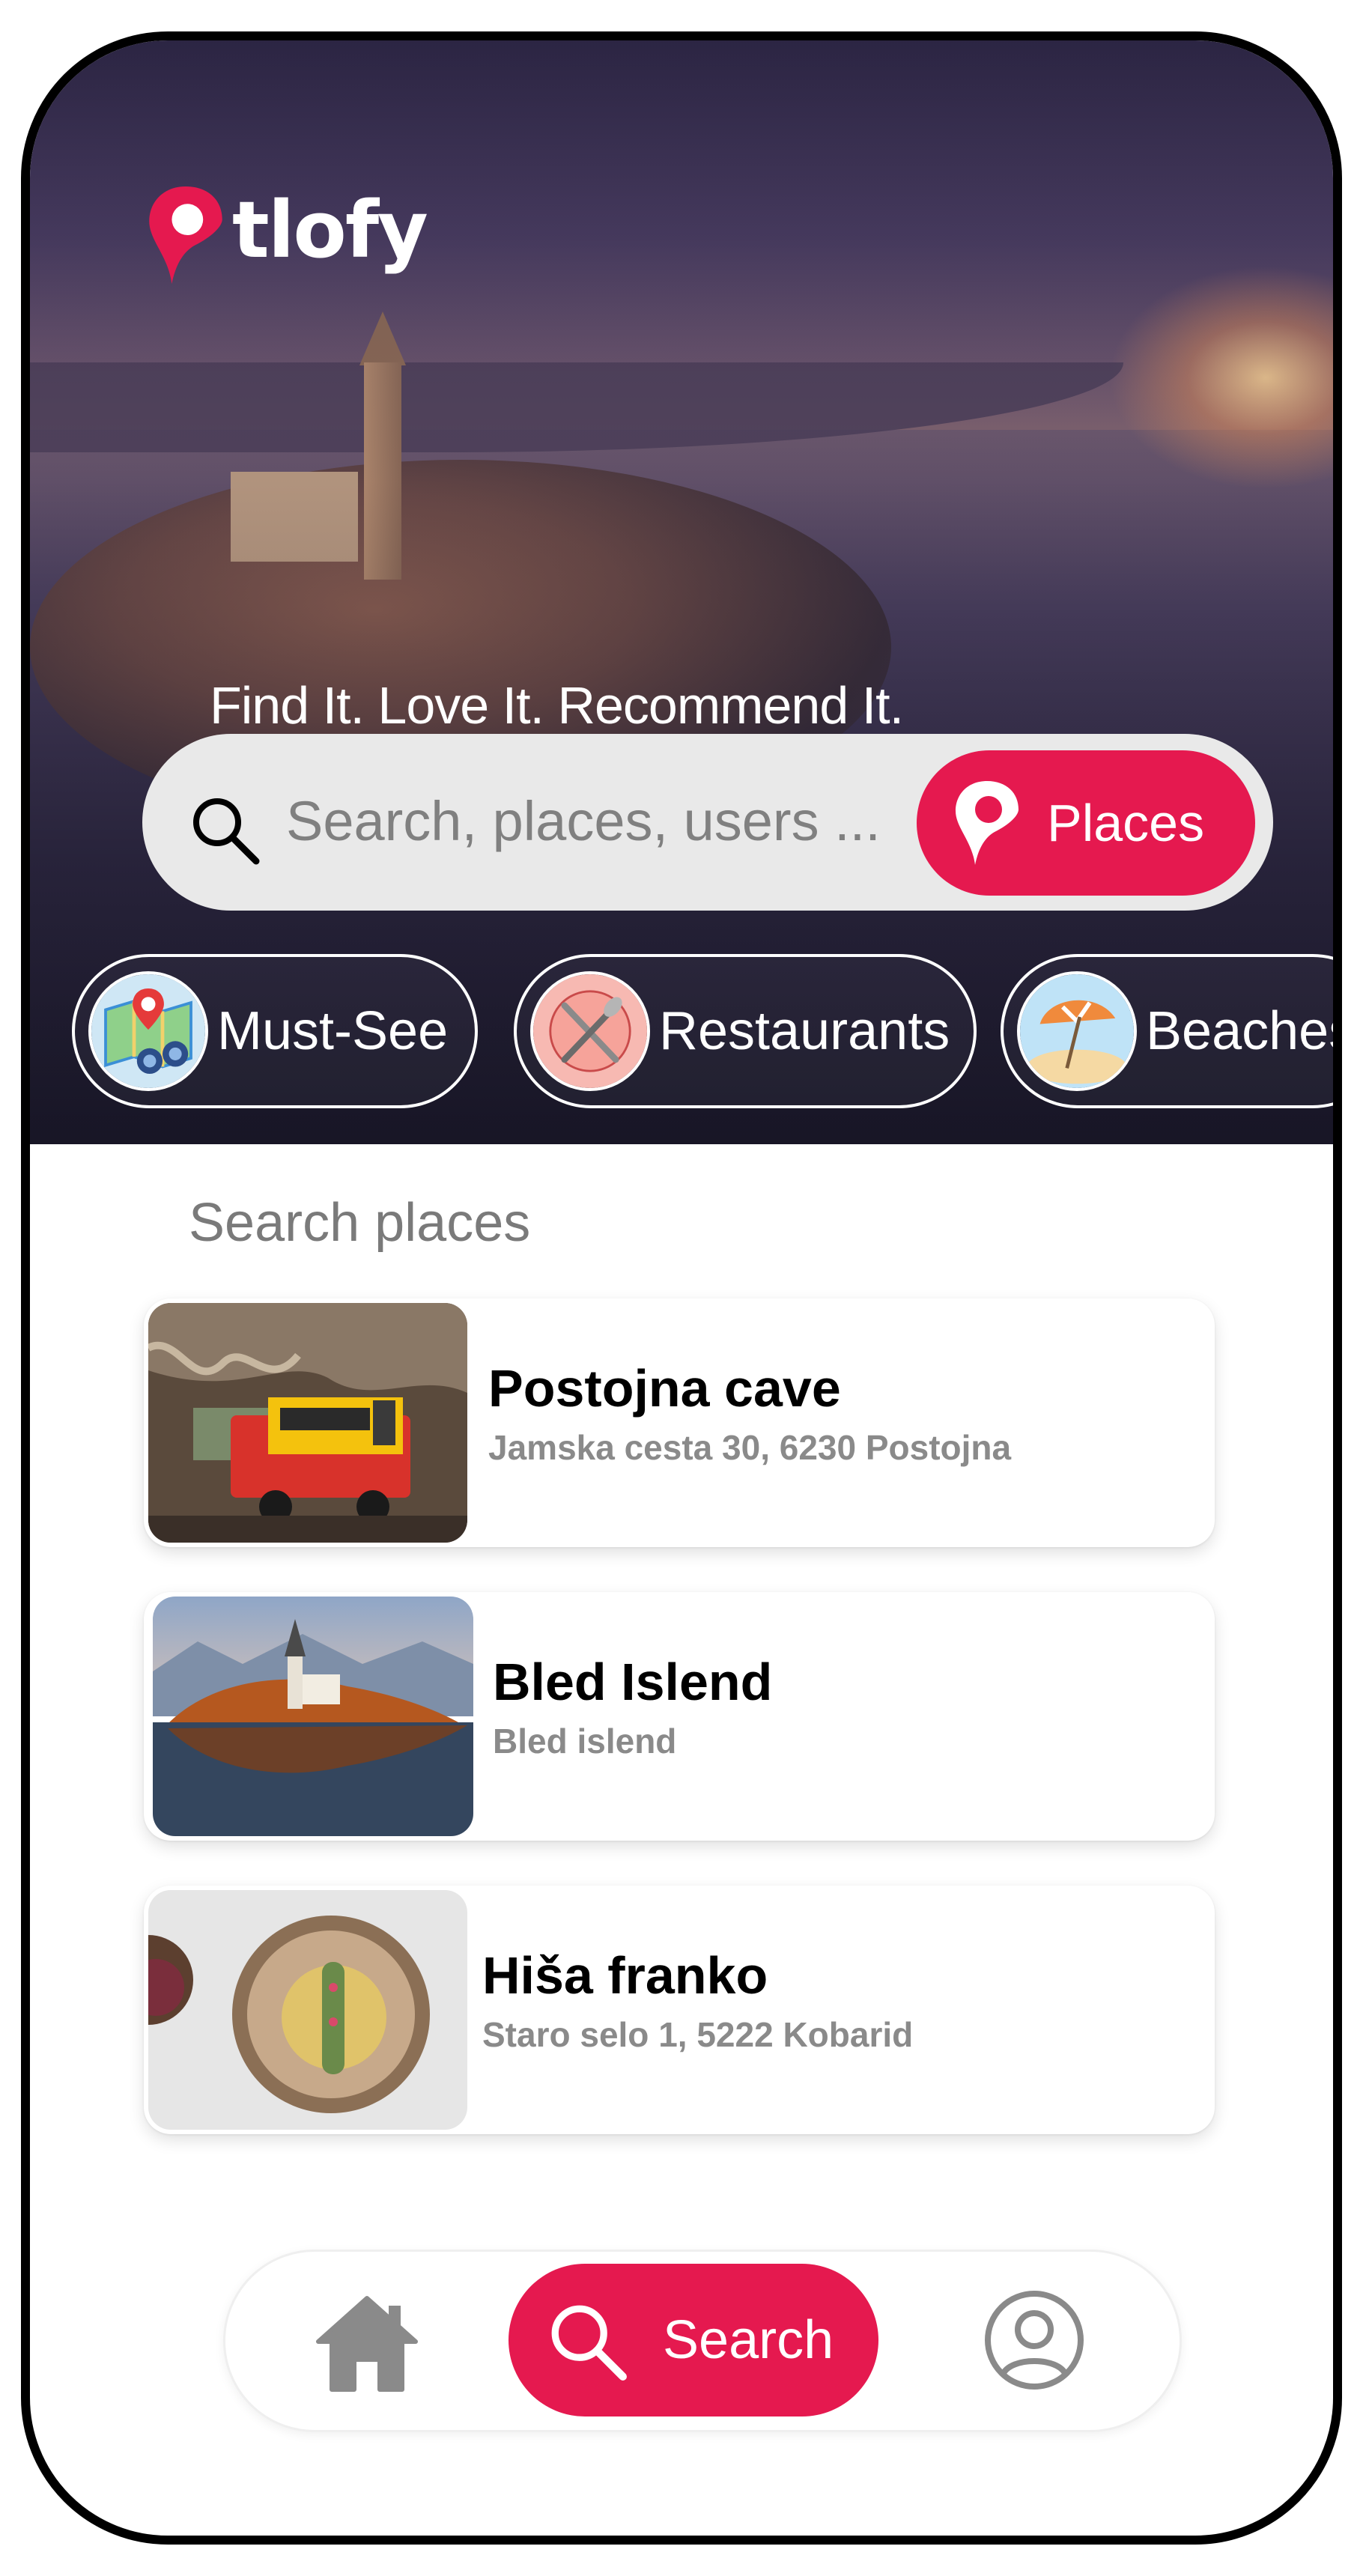 This screenshot has height=2576, width=1363. Describe the element at coordinates (633, 1682) in the screenshot. I see `place-name: Bled Islend` at that location.